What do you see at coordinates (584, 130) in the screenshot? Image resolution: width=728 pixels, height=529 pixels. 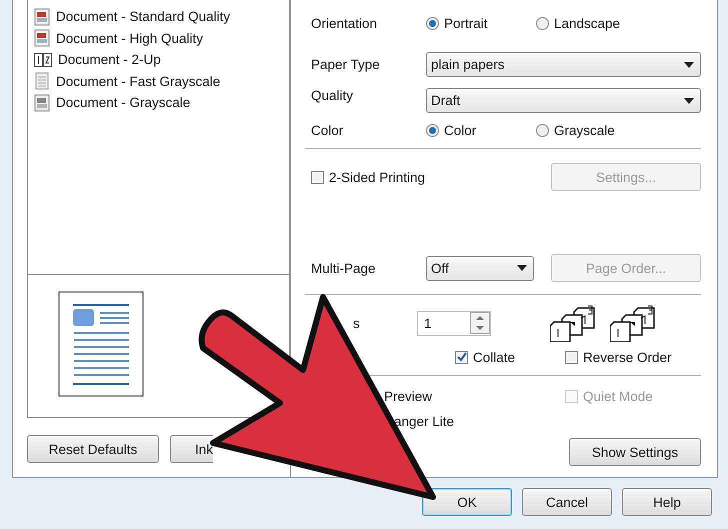 I see `radio-label: Grayscale` at bounding box center [584, 130].